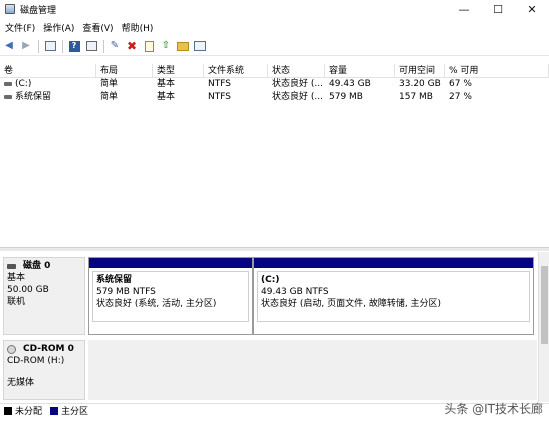 The height and width of the screenshot is (431, 549). What do you see at coordinates (274, 27) in the screenshot?
I see `menu-bar: 文件(F) 操作(A) 查看(V) 帮助(H)` at bounding box center [274, 27].